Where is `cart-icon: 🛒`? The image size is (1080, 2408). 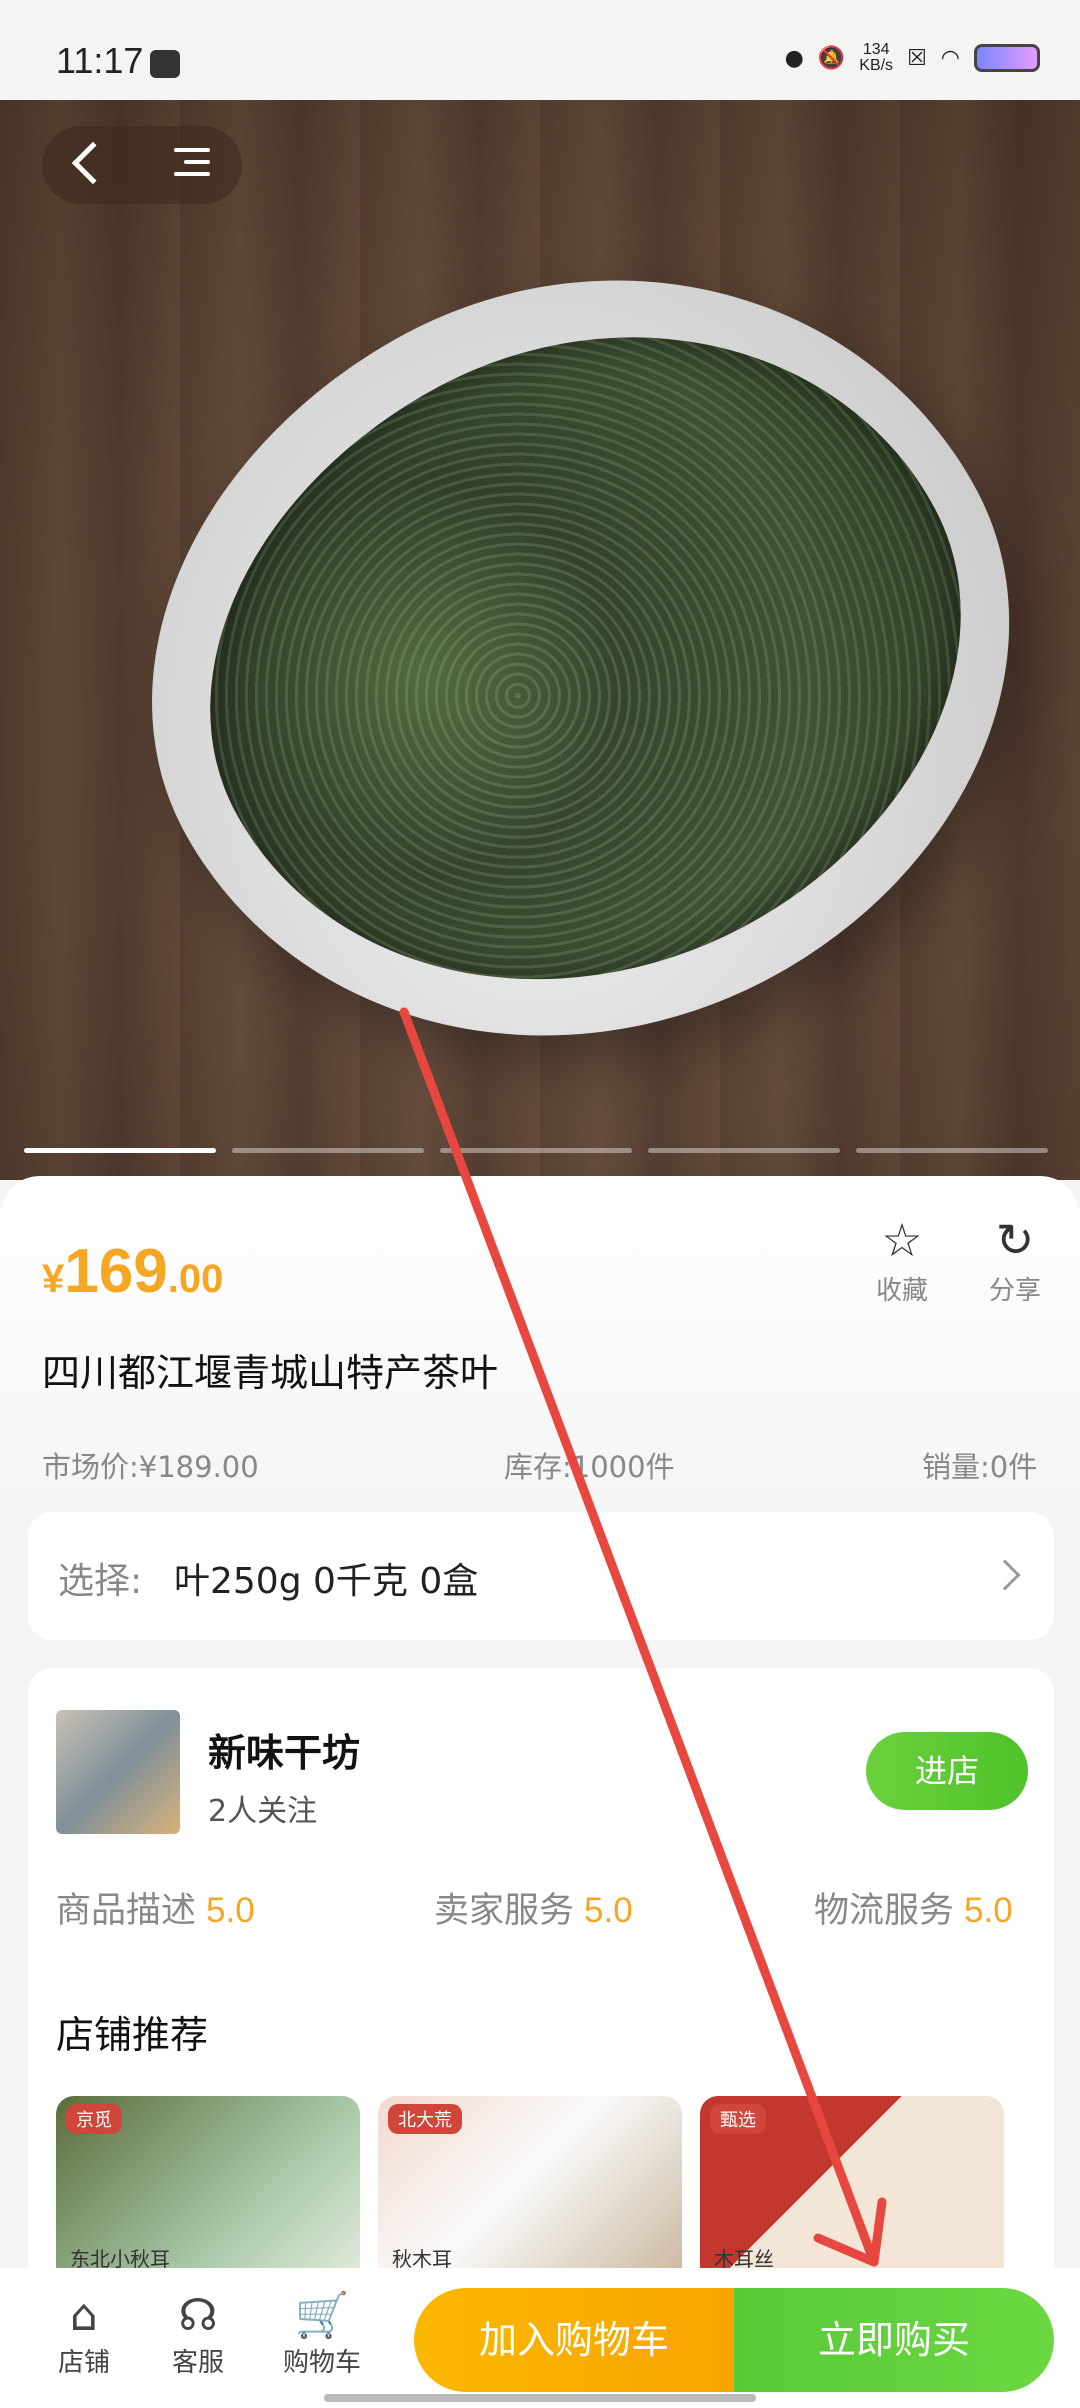 cart-icon: 🛒 is located at coordinates (322, 2315).